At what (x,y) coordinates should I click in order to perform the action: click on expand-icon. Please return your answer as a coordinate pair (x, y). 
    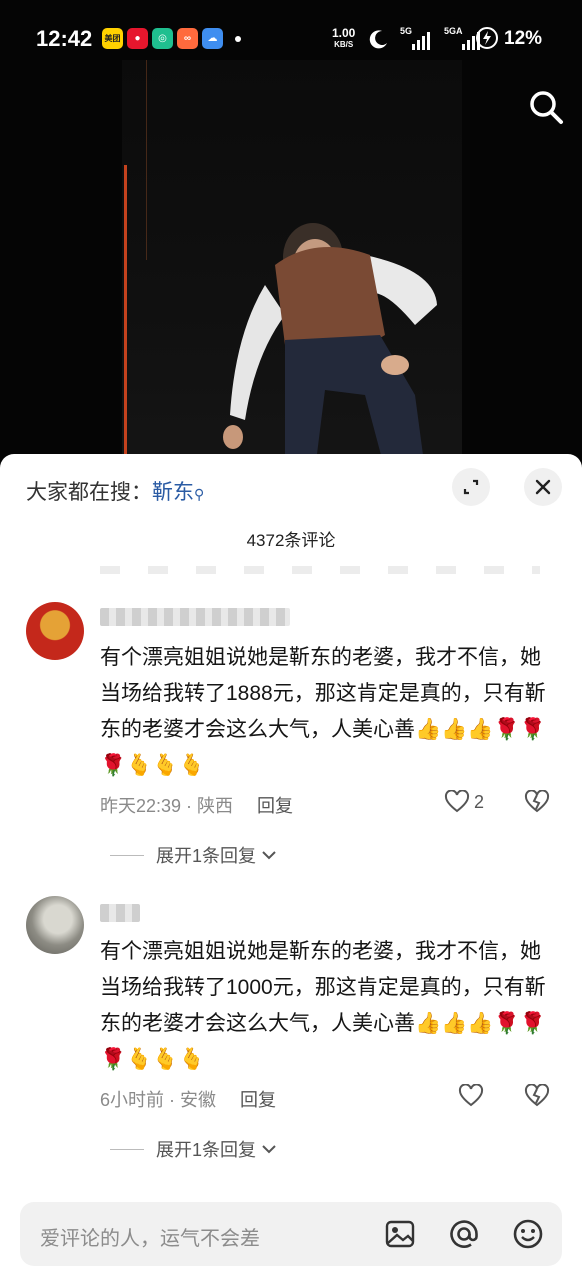
    Looking at the image, I should click on (471, 487).